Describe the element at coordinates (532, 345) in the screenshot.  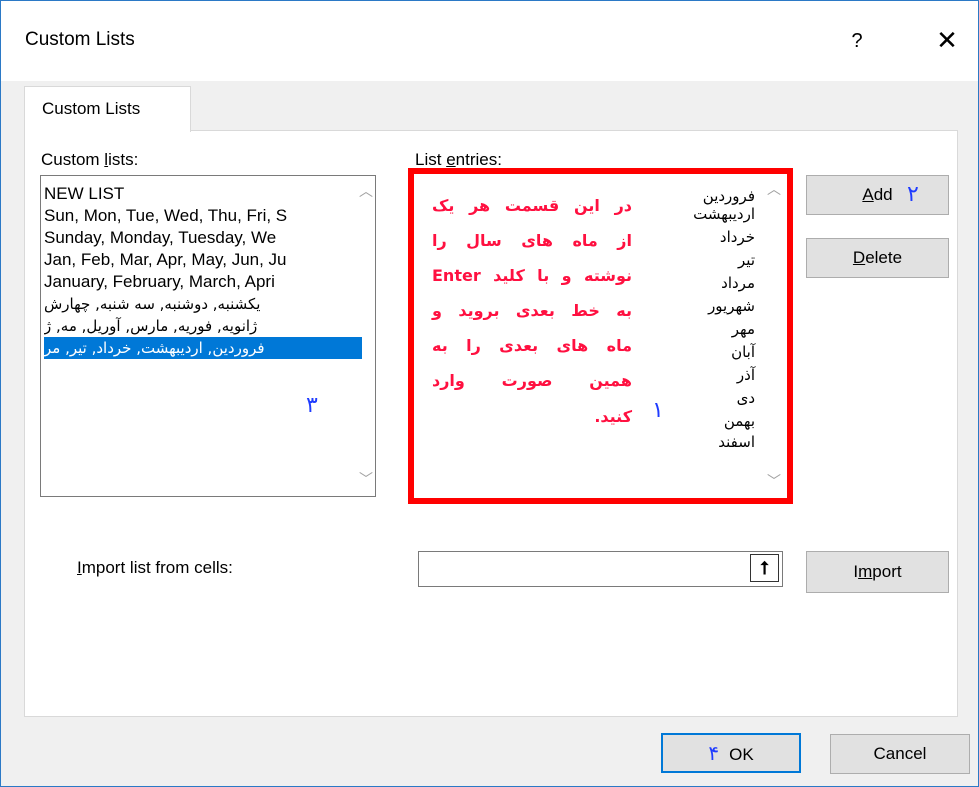
I see `instruction-note-line: ماه های بعدی را به` at that location.